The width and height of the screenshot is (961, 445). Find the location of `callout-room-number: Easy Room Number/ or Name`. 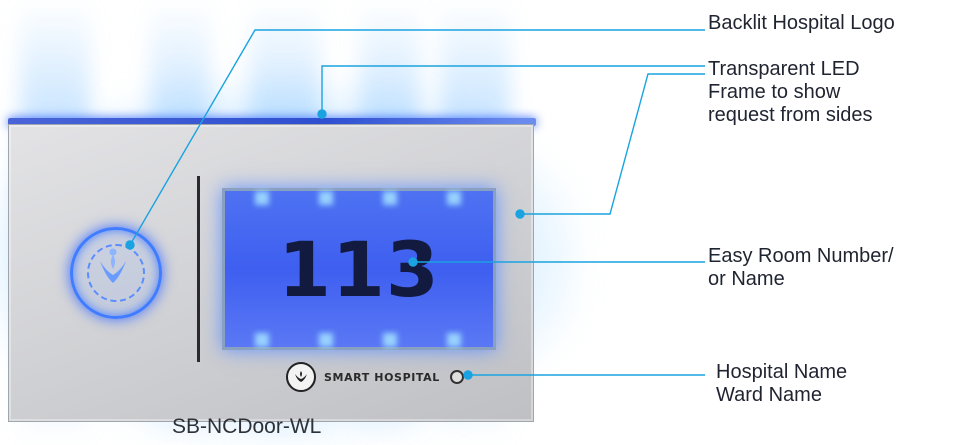

callout-room-number: Easy Room Number/ or Name is located at coordinates (801, 268).